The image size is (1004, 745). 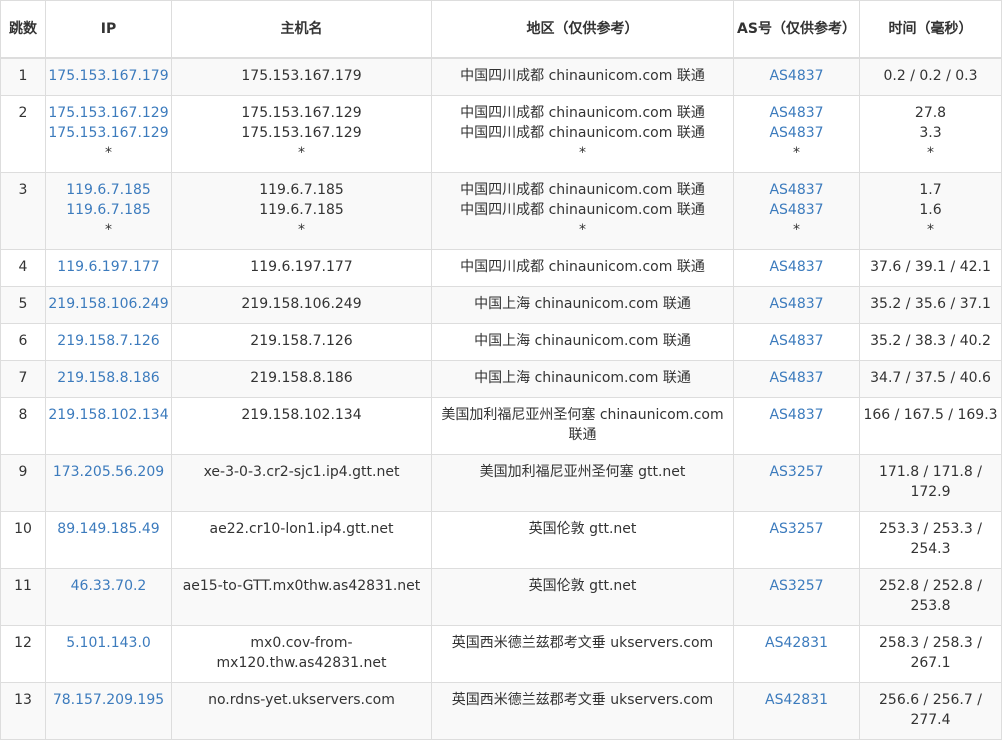 I want to click on hop-cell: 7, so click(x=23, y=378).